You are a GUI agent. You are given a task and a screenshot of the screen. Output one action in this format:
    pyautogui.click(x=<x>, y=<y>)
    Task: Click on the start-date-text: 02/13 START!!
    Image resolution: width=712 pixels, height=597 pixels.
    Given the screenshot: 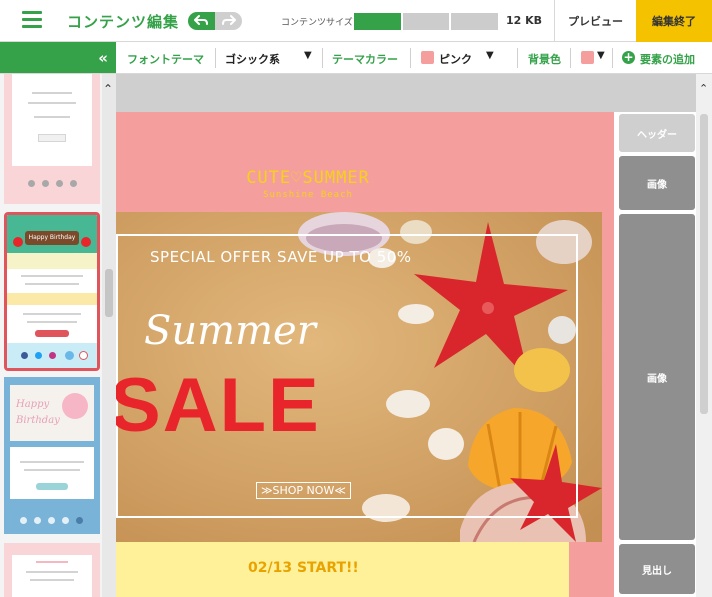 What is the action you would take?
    pyautogui.click(x=303, y=568)
    